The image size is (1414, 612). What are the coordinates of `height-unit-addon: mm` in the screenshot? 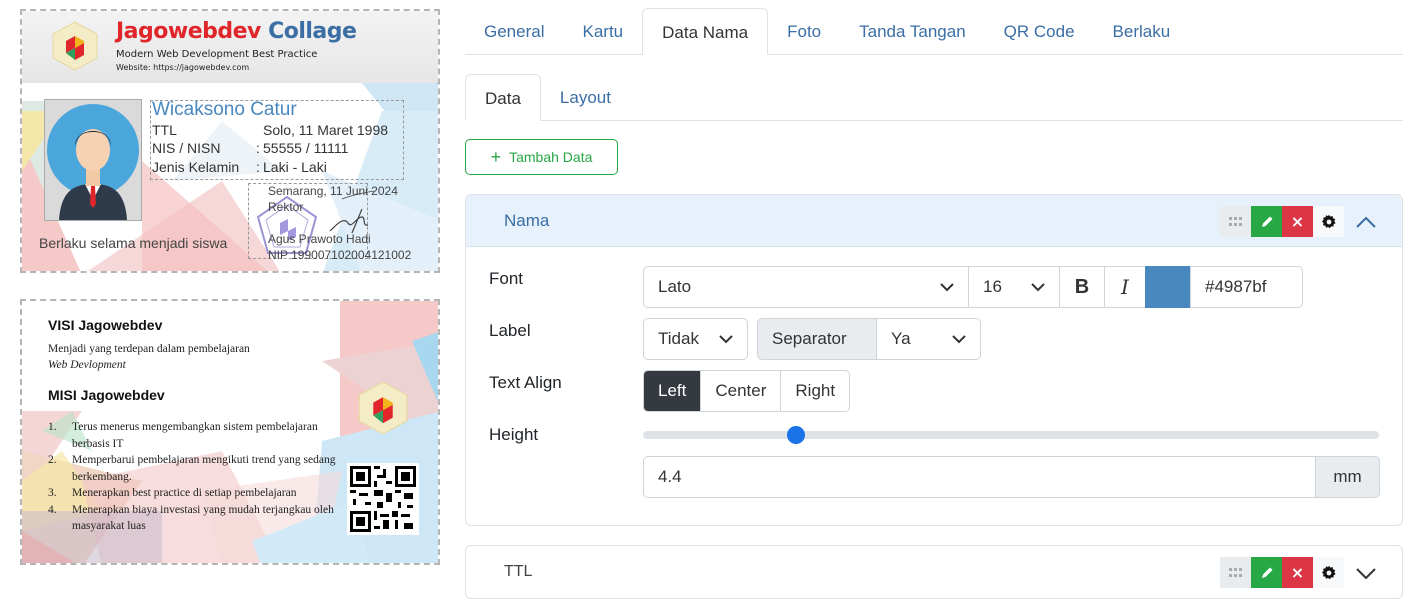 It's located at (1347, 477).